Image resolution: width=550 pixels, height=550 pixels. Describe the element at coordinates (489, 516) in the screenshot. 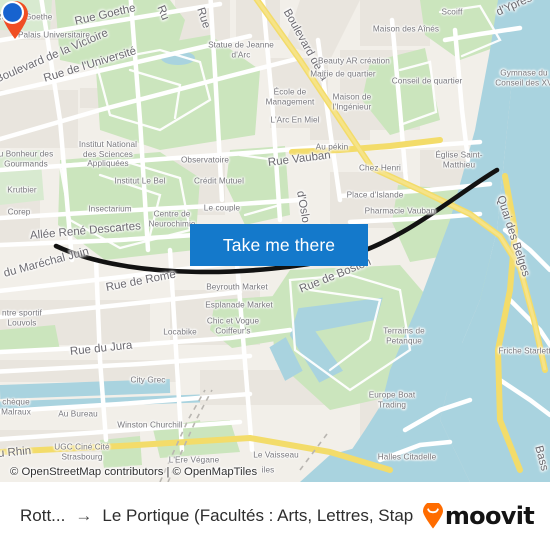

I see `moovit-wordmark: moovit` at that location.